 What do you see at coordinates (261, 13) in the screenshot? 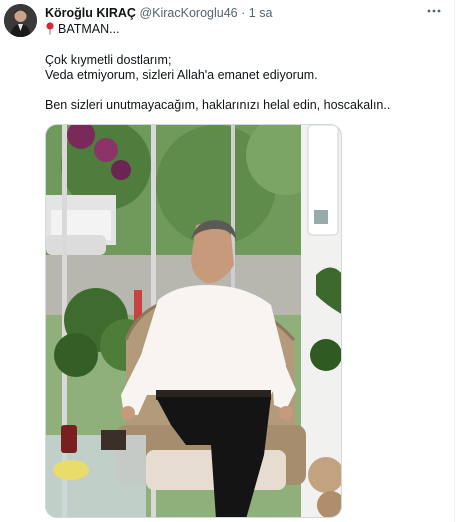
I see `timestamp: 1 sa` at bounding box center [261, 13].